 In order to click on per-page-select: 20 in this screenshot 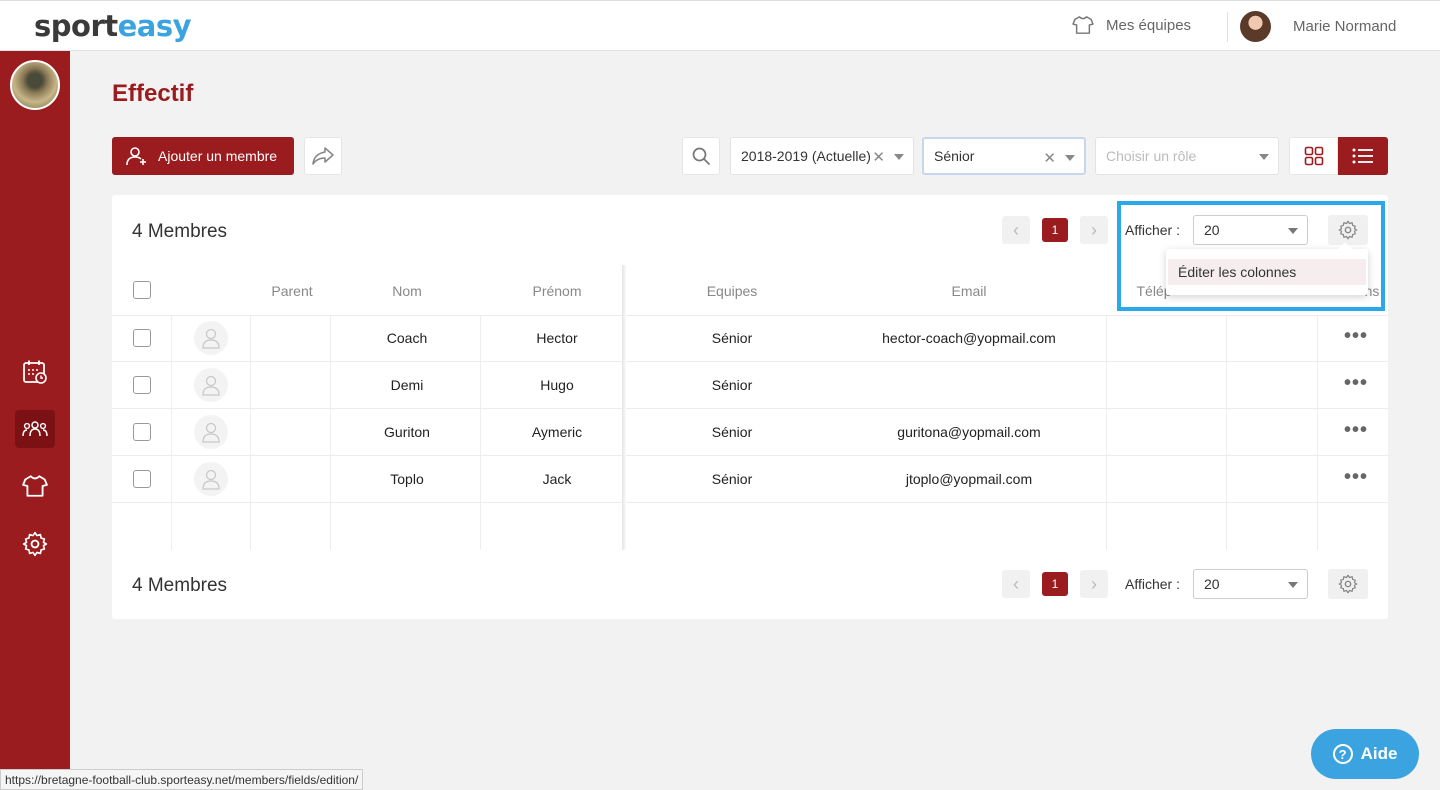, I will do `click(1250, 584)`.